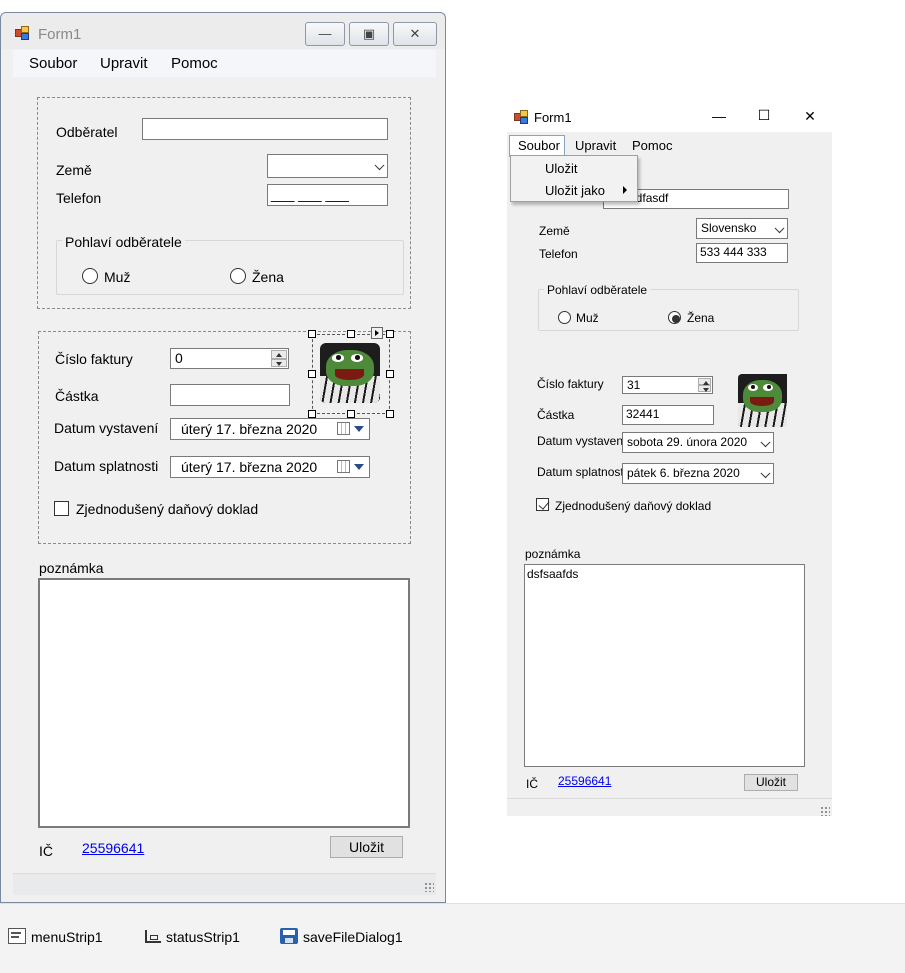 This screenshot has width=905, height=973. I want to click on menu-item-ulozit-jako: Uložit jako, so click(575, 190).